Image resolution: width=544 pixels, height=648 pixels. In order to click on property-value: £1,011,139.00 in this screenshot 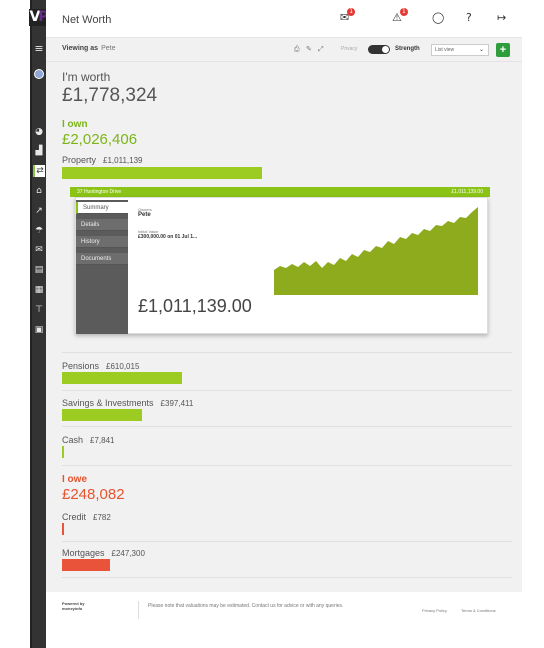, I will do `click(195, 306)`.